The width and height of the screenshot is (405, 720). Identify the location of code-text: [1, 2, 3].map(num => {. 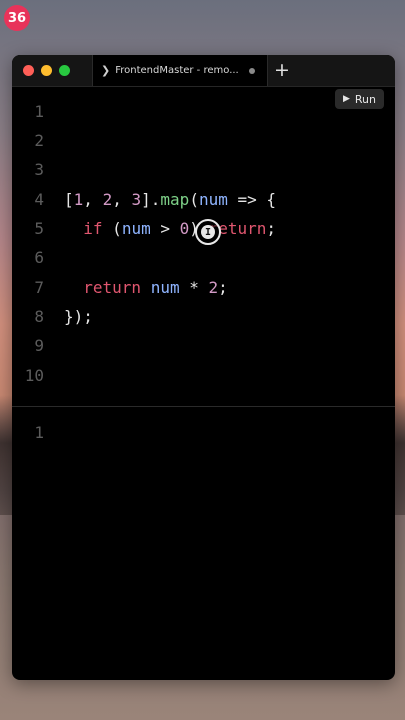
(170, 199).